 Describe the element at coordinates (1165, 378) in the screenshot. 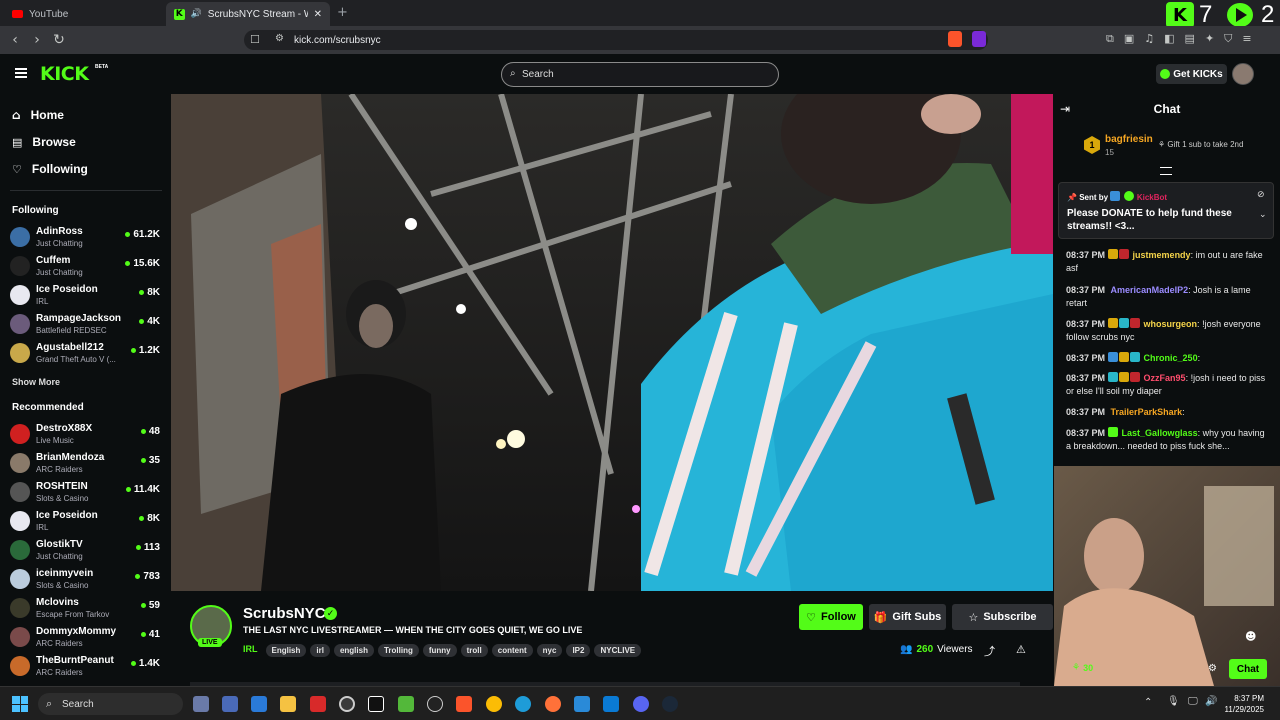

I see `message-username: OzzFan95` at that location.